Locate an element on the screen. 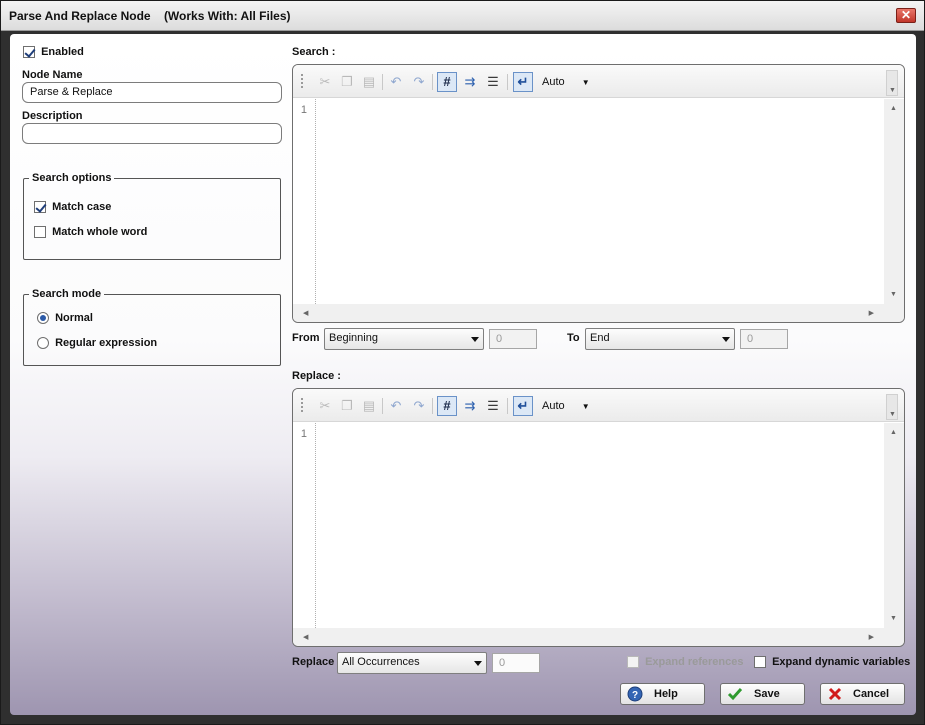 This screenshot has height=725, width=925. cancel-button-label: Cancel is located at coordinates (871, 694).